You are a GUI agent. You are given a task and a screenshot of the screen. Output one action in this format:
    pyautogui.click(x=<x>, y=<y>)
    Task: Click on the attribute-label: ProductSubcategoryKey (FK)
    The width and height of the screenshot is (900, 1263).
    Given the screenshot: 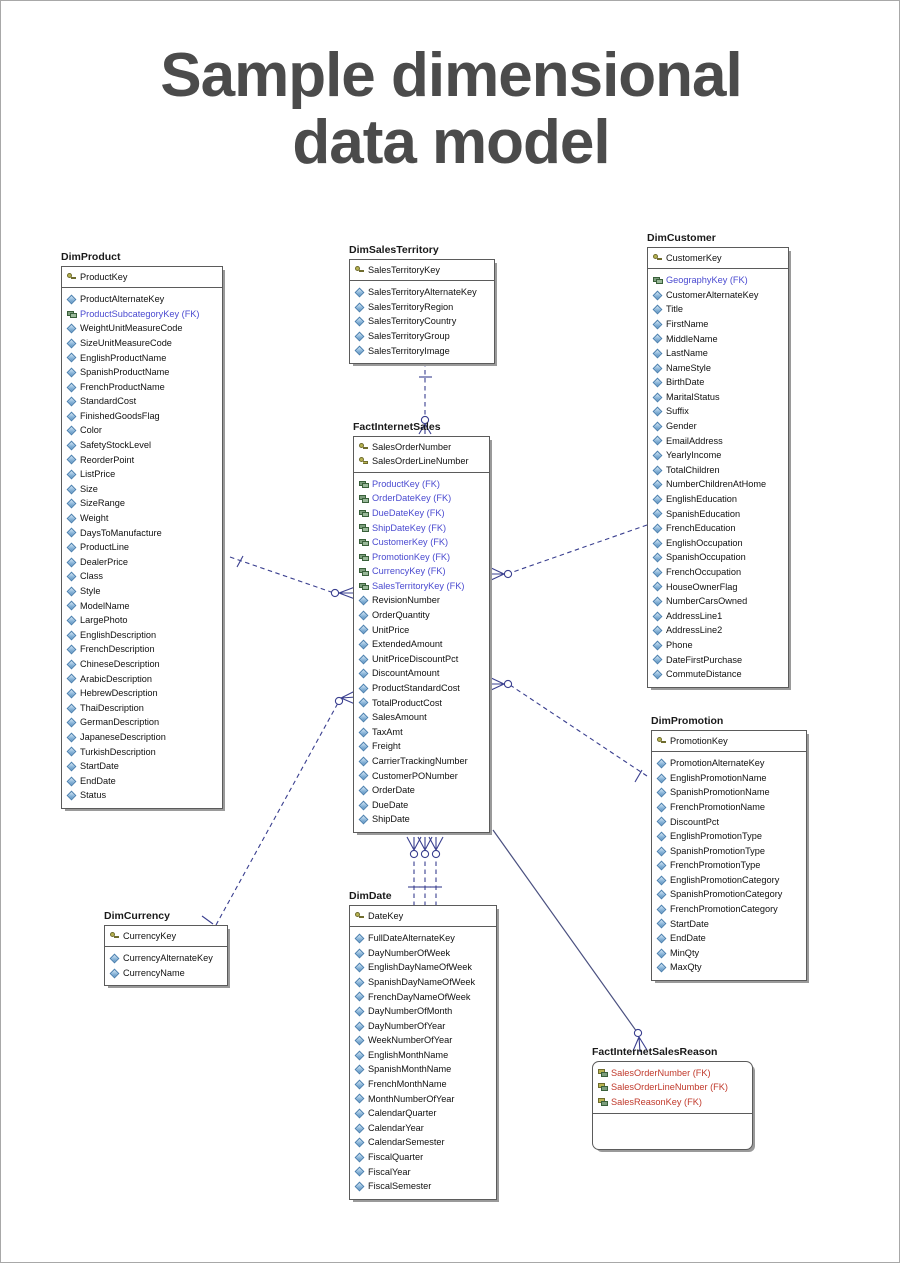 What is the action you would take?
    pyautogui.click(x=140, y=313)
    